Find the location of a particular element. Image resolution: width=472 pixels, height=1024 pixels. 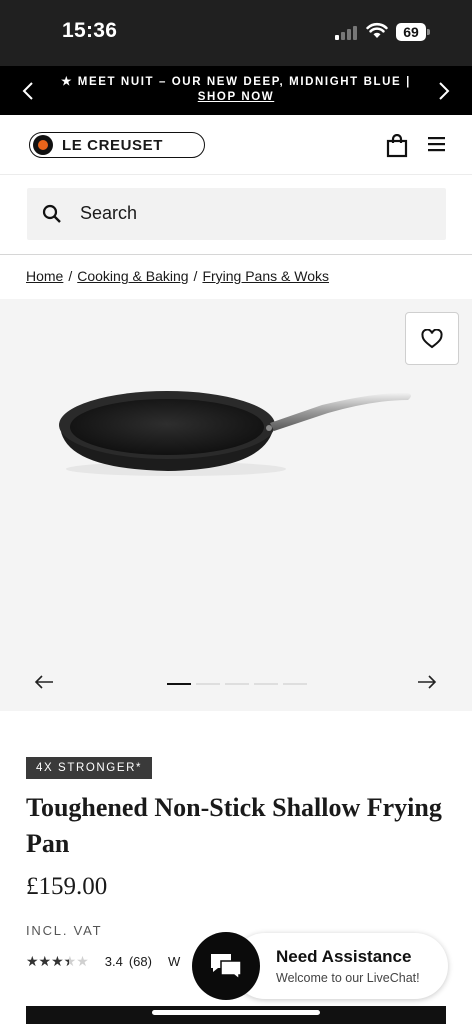

divider is located at coordinates (236, 254).